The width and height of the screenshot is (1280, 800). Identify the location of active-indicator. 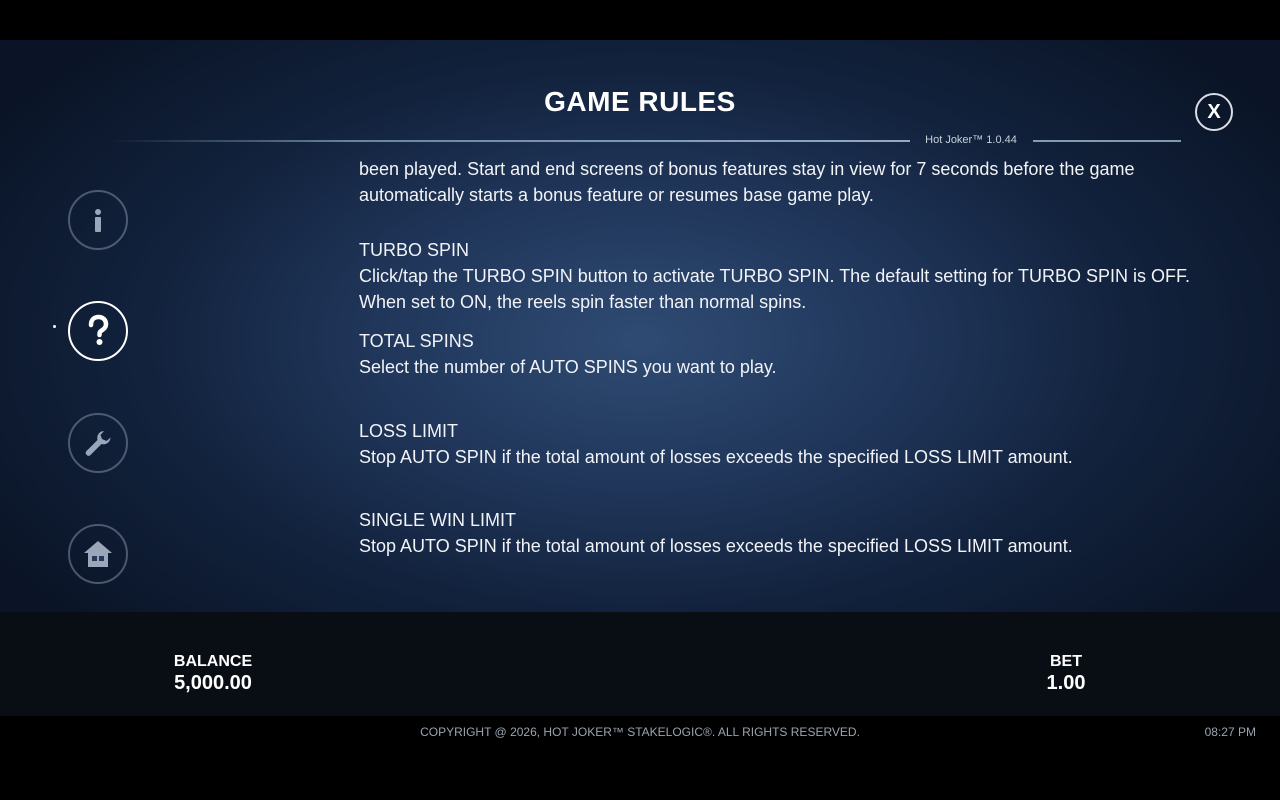
(54, 326).